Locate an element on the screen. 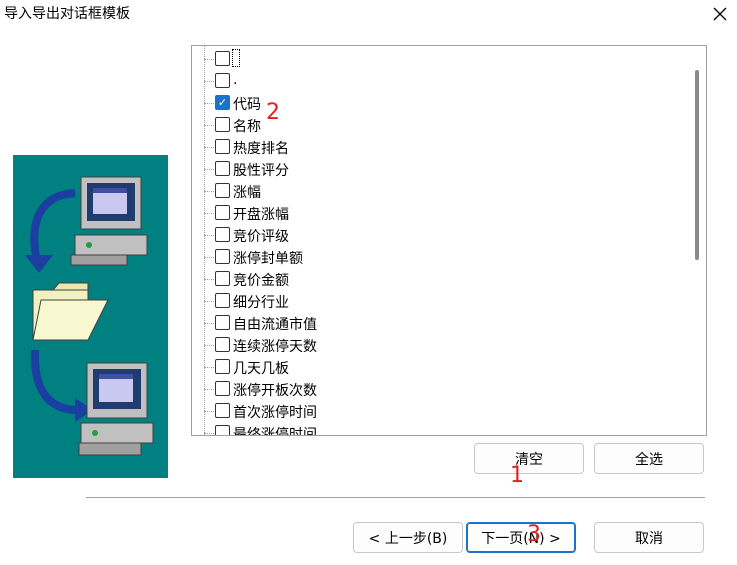 The image size is (737, 565). arrow-icon-top is located at coordinates (53, 227).